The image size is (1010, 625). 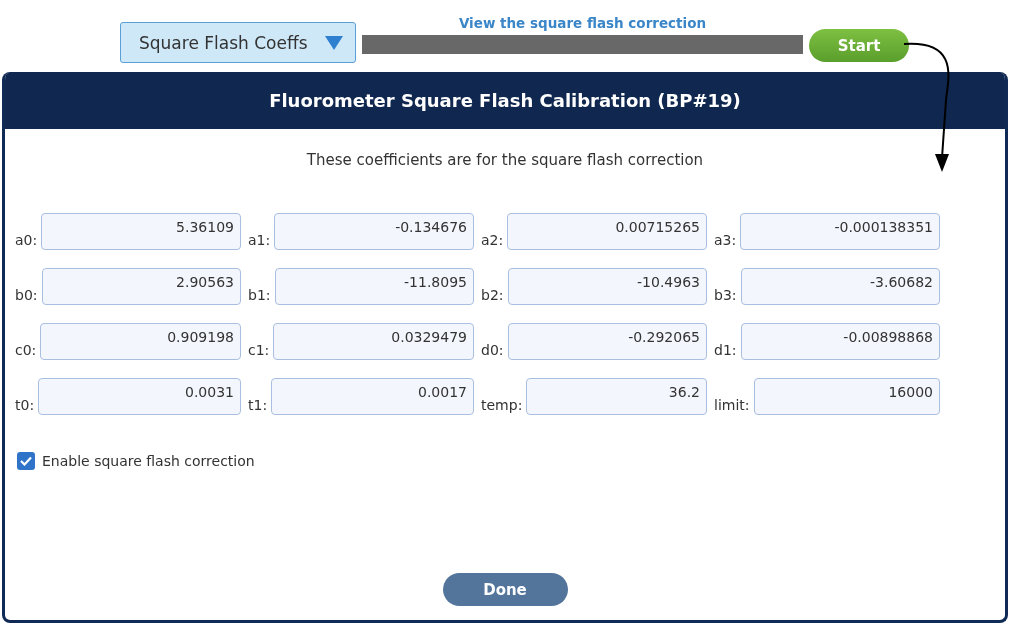 I want to click on input-field: 0.0017, so click(x=372, y=396).